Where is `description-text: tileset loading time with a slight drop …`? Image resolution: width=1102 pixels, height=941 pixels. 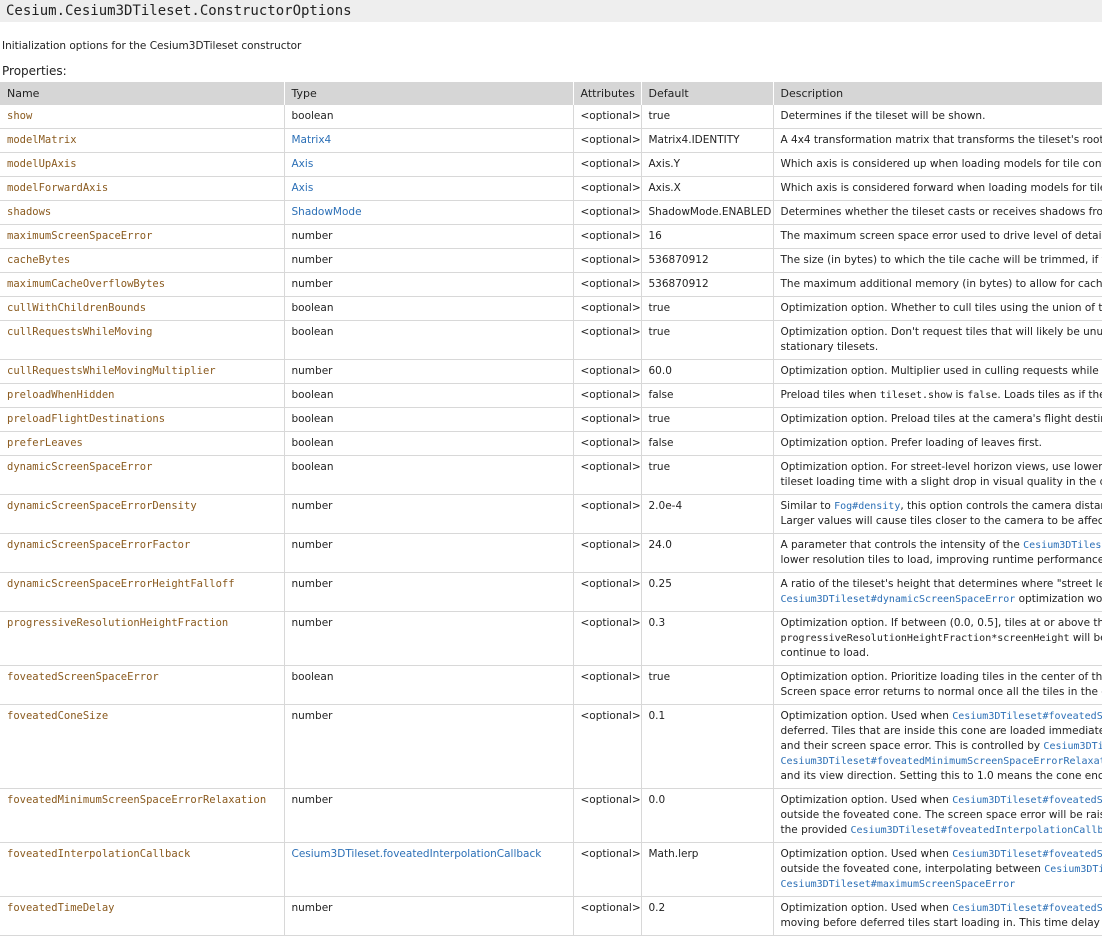 description-text: tileset loading time with a slight drop … is located at coordinates (941, 482).